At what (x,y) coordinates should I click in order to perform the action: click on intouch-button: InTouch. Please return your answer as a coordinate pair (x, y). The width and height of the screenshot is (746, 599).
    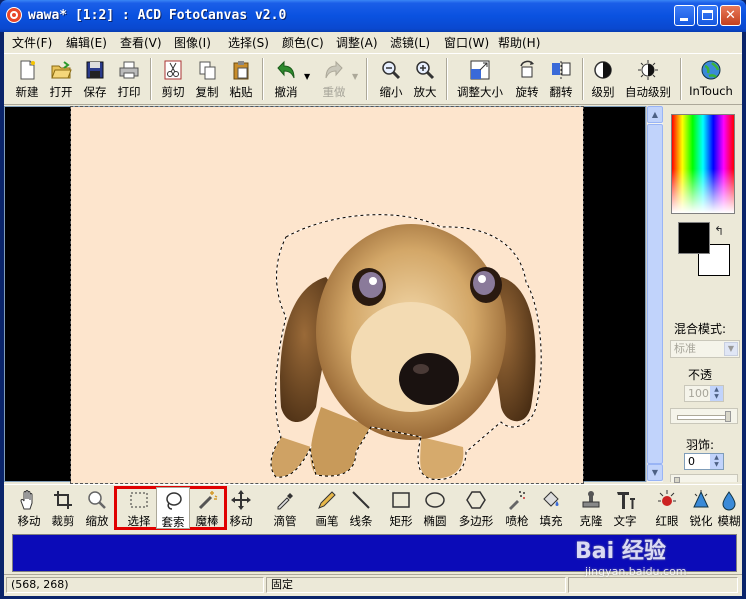
    Looking at the image, I should click on (711, 79).